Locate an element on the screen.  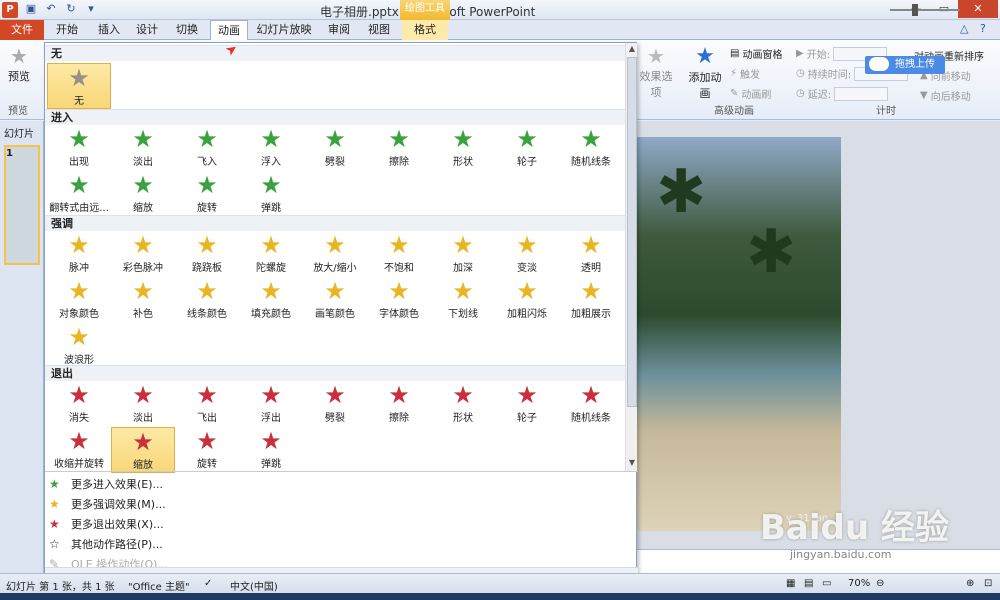
normal-view-icon: ▦ is located at coordinates (790, 583).